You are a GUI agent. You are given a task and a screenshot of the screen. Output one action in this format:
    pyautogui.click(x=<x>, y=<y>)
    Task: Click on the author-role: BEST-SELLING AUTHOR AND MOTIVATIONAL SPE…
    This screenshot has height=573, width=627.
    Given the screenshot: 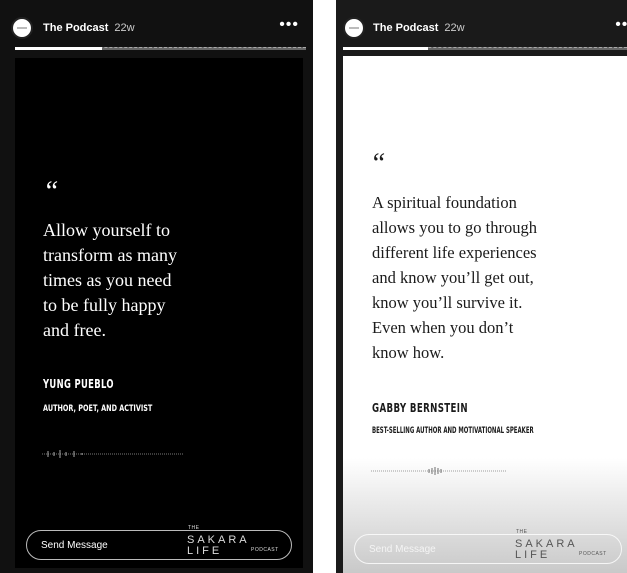 What is the action you would take?
    pyautogui.click(x=453, y=431)
    